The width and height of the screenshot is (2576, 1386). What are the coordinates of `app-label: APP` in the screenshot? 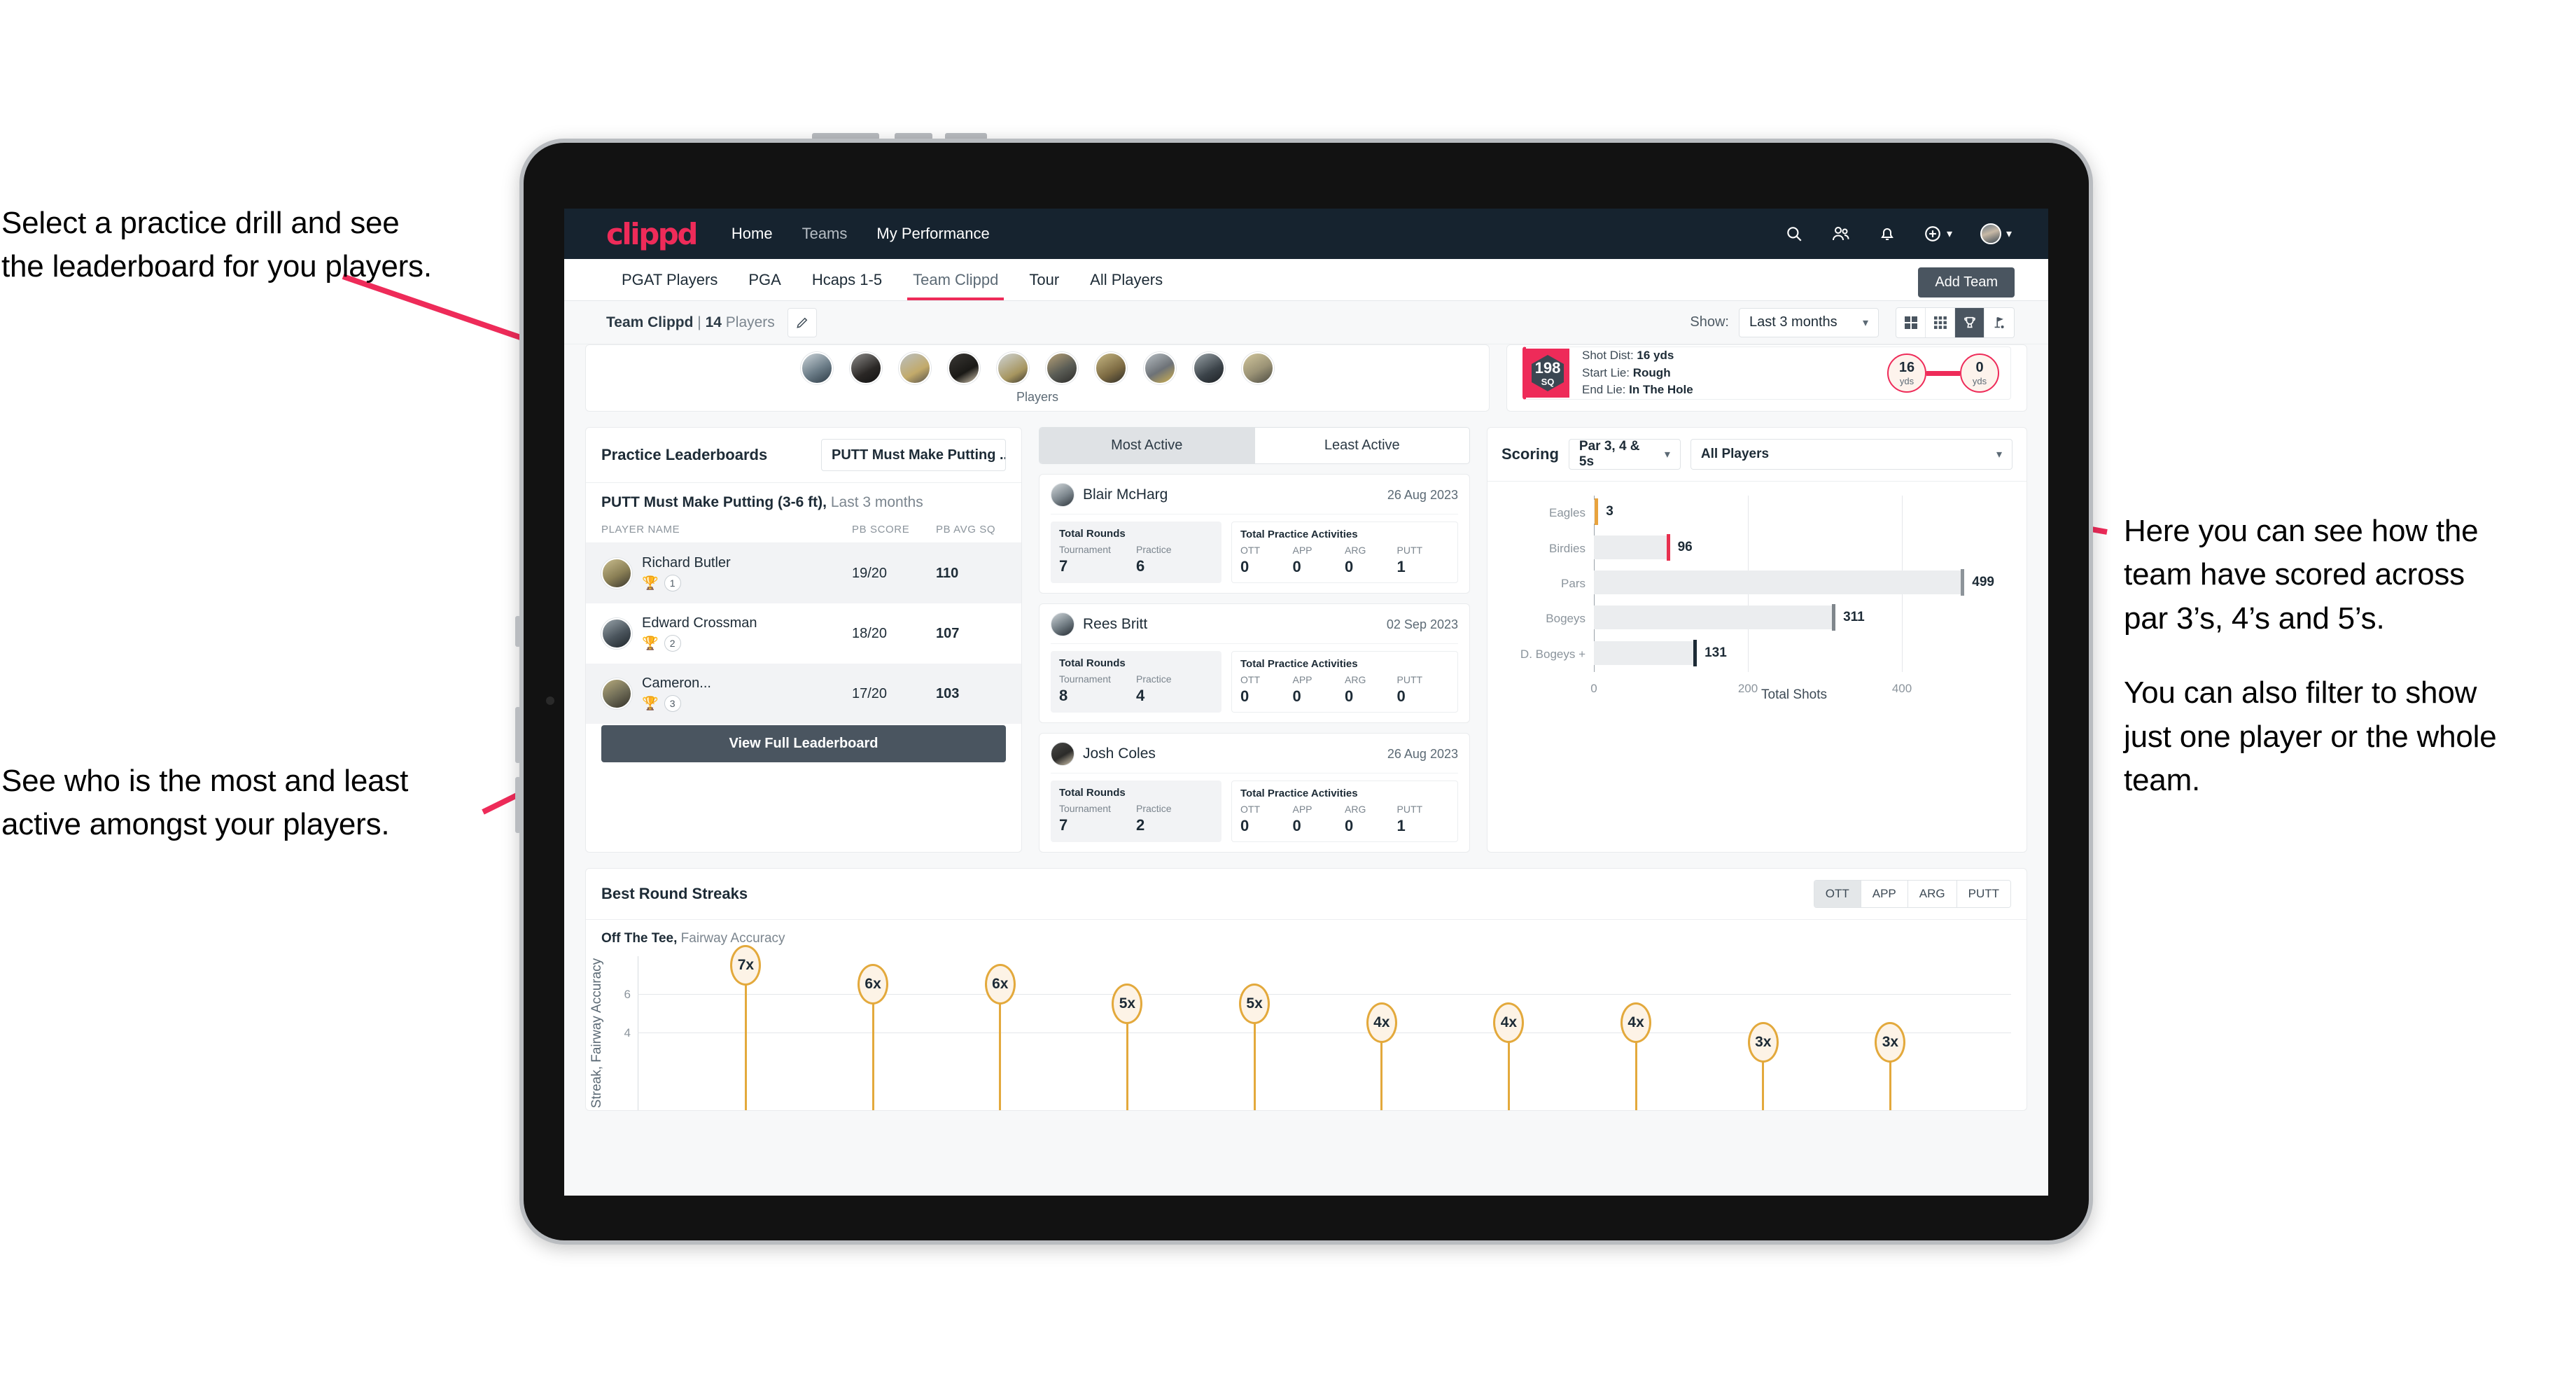 It's located at (1302, 809).